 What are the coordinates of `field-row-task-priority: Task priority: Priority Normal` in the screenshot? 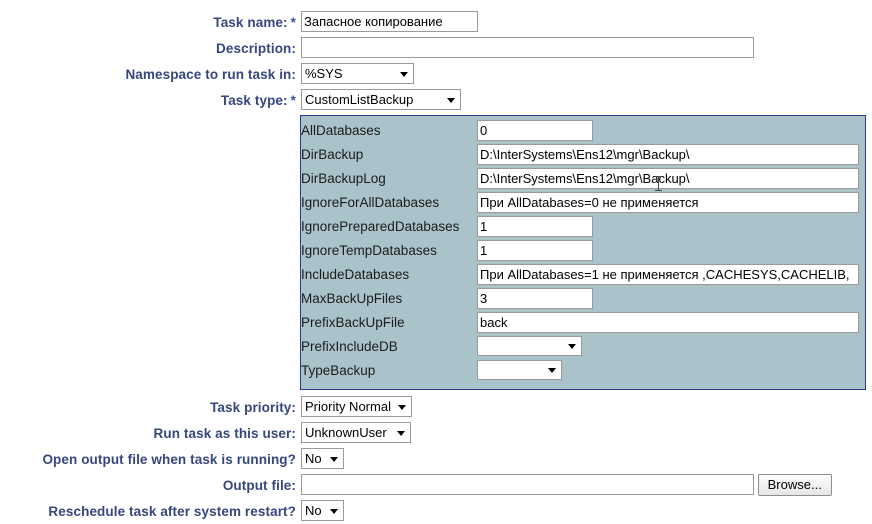 It's located at (436, 407).